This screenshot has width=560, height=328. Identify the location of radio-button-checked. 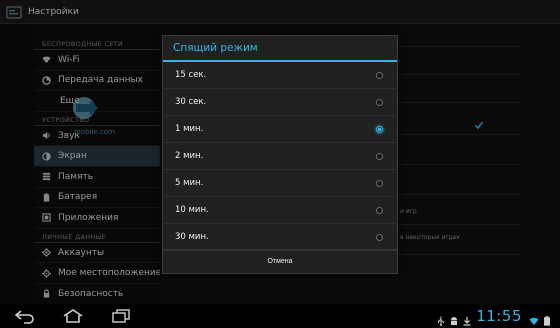
(379, 129).